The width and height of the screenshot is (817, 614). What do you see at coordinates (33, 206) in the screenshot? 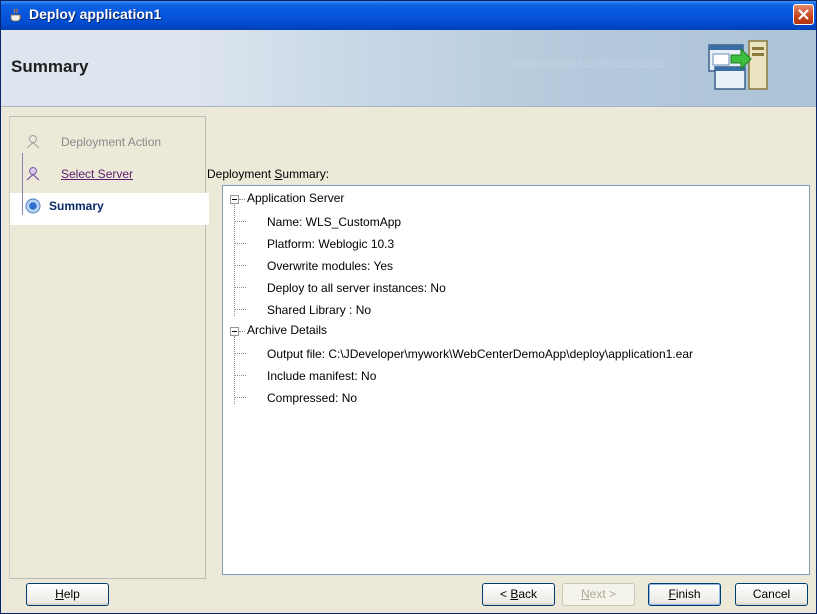
I see `current-step-icon` at bounding box center [33, 206].